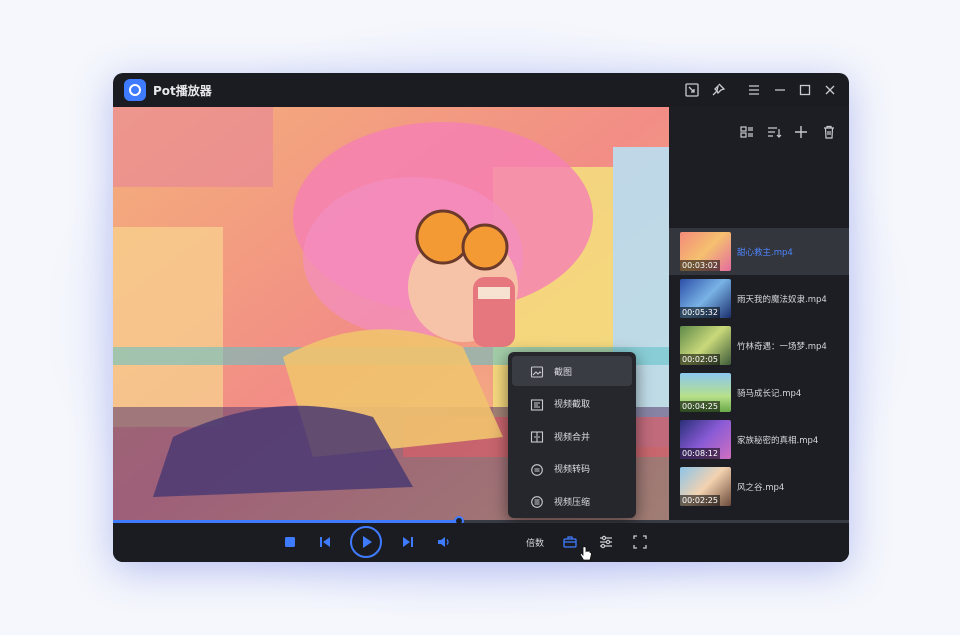 This screenshot has height=635, width=960. What do you see at coordinates (408, 542) in the screenshot?
I see `next-icon` at bounding box center [408, 542].